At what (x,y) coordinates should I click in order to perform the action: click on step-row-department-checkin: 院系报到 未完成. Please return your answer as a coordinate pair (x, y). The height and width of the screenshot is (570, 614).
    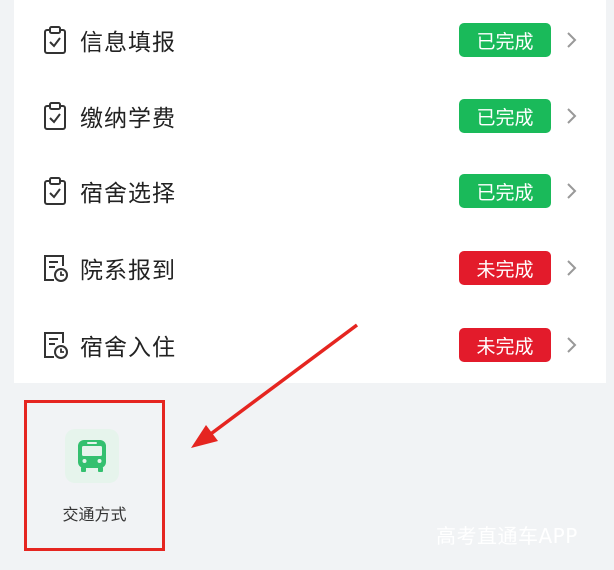
    Looking at the image, I should click on (310, 268).